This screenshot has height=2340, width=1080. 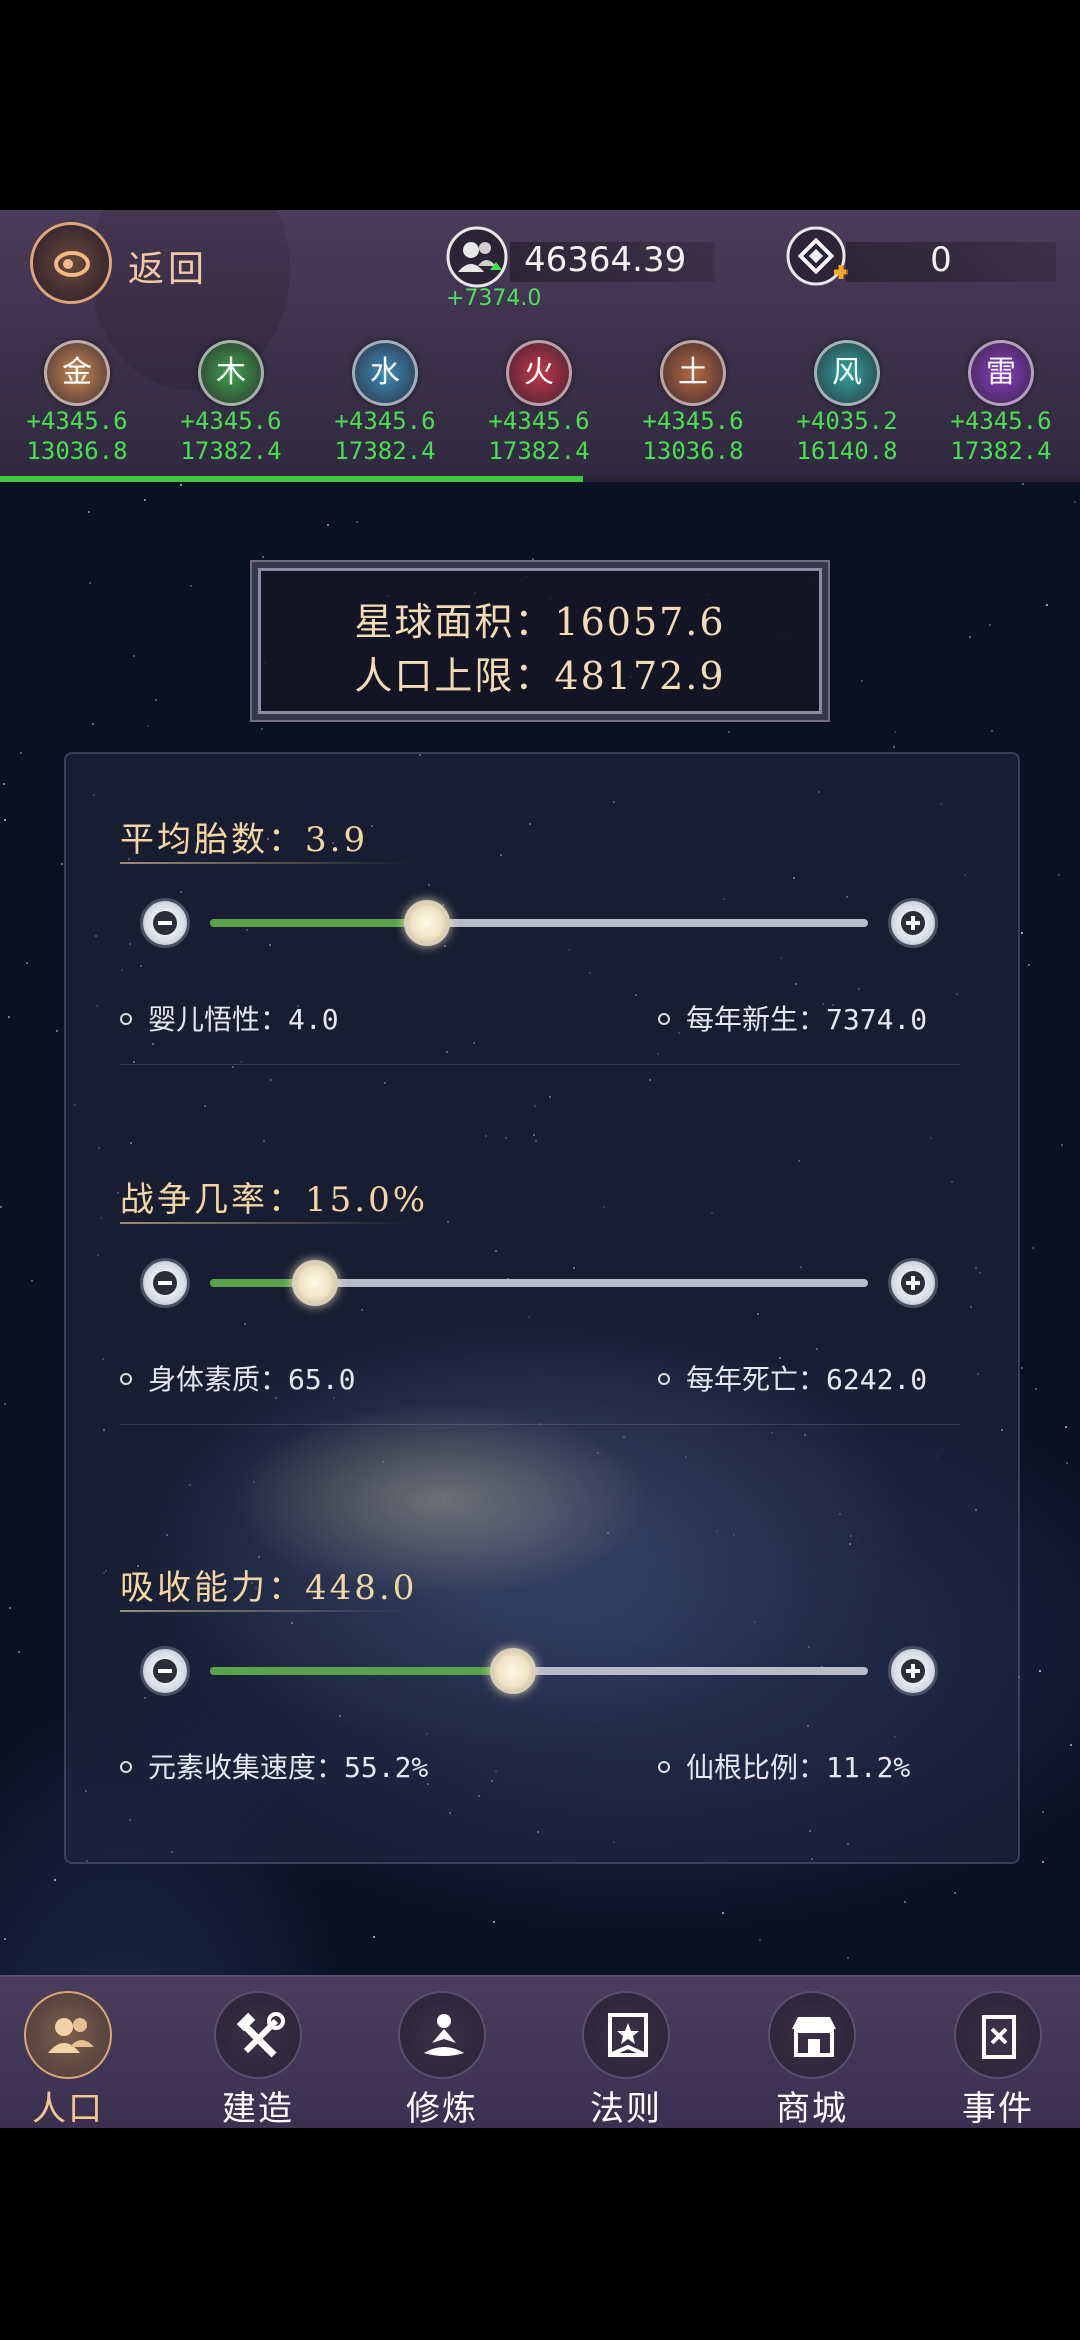 I want to click on nav-label: 商城, so click(x=812, y=2109).